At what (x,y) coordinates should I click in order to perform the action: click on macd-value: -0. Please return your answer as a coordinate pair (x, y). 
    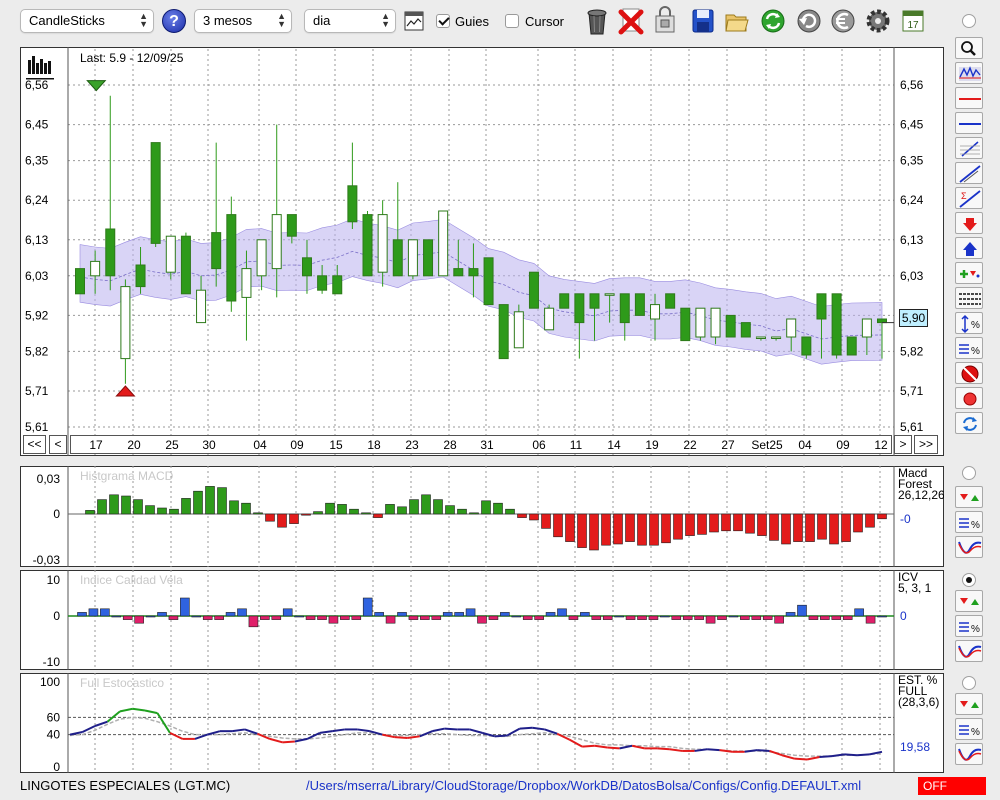
    Looking at the image, I should click on (905, 519).